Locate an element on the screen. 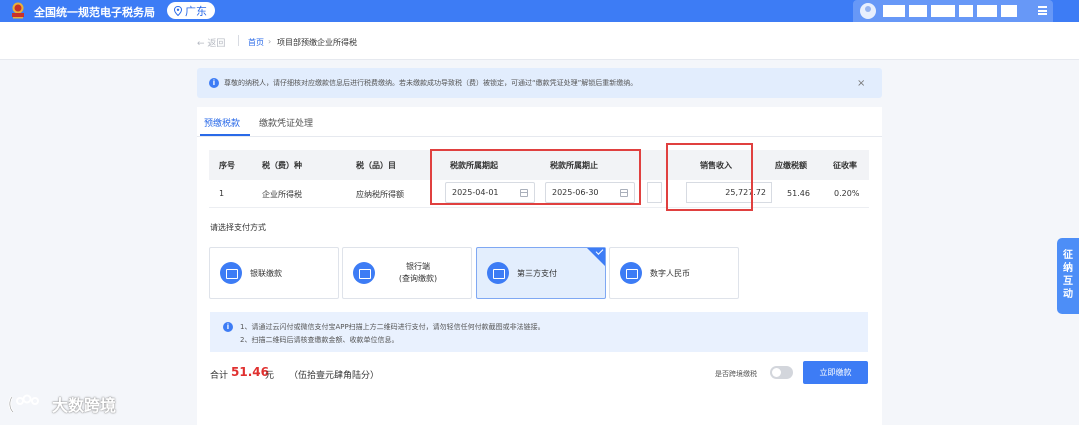 The image size is (1079, 425). tab-prepay-tax: 预缴税款 is located at coordinates (222, 122).